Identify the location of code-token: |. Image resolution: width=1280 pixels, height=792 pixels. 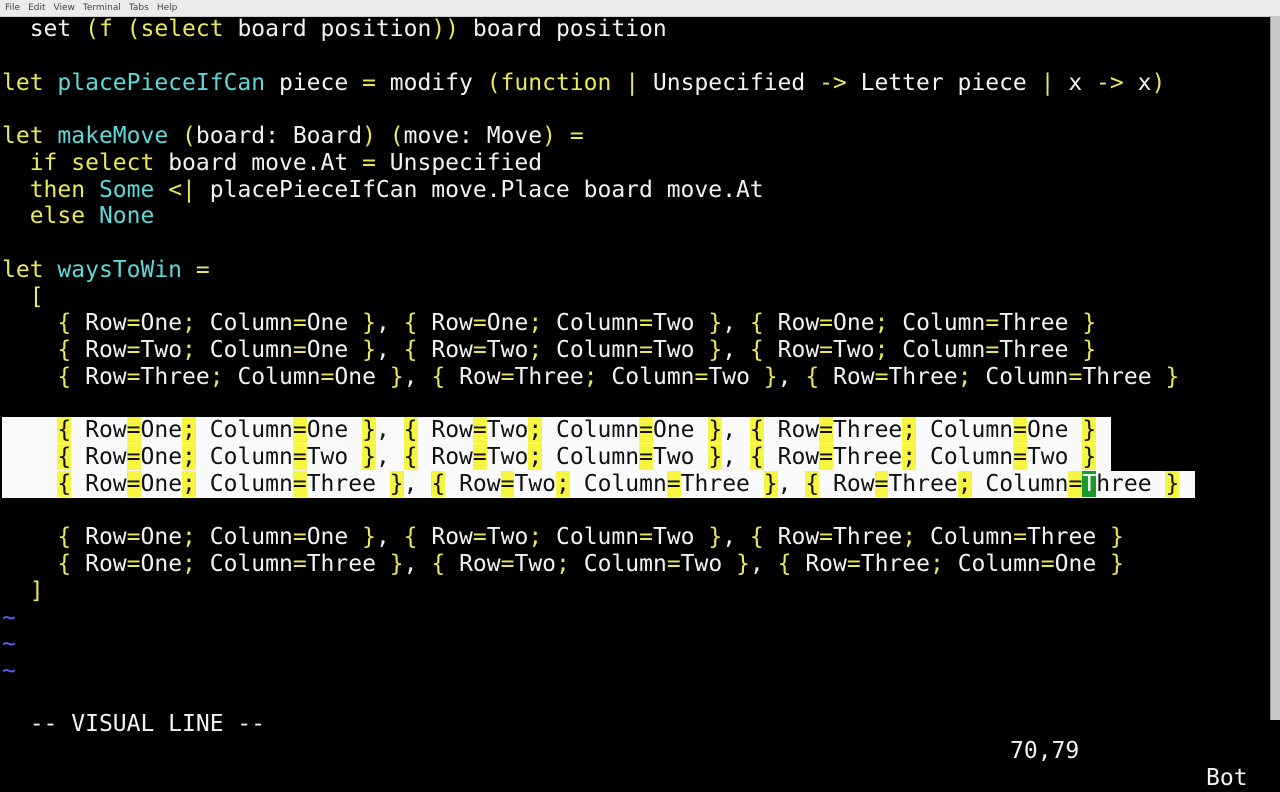
(1047, 82).